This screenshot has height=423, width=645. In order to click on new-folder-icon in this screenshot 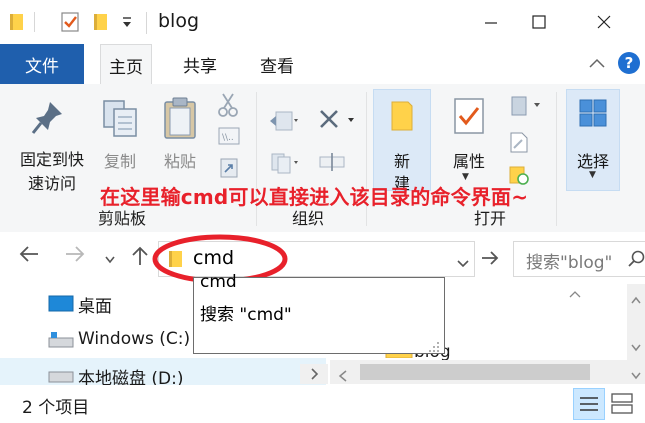, I will do `click(101, 24)`.